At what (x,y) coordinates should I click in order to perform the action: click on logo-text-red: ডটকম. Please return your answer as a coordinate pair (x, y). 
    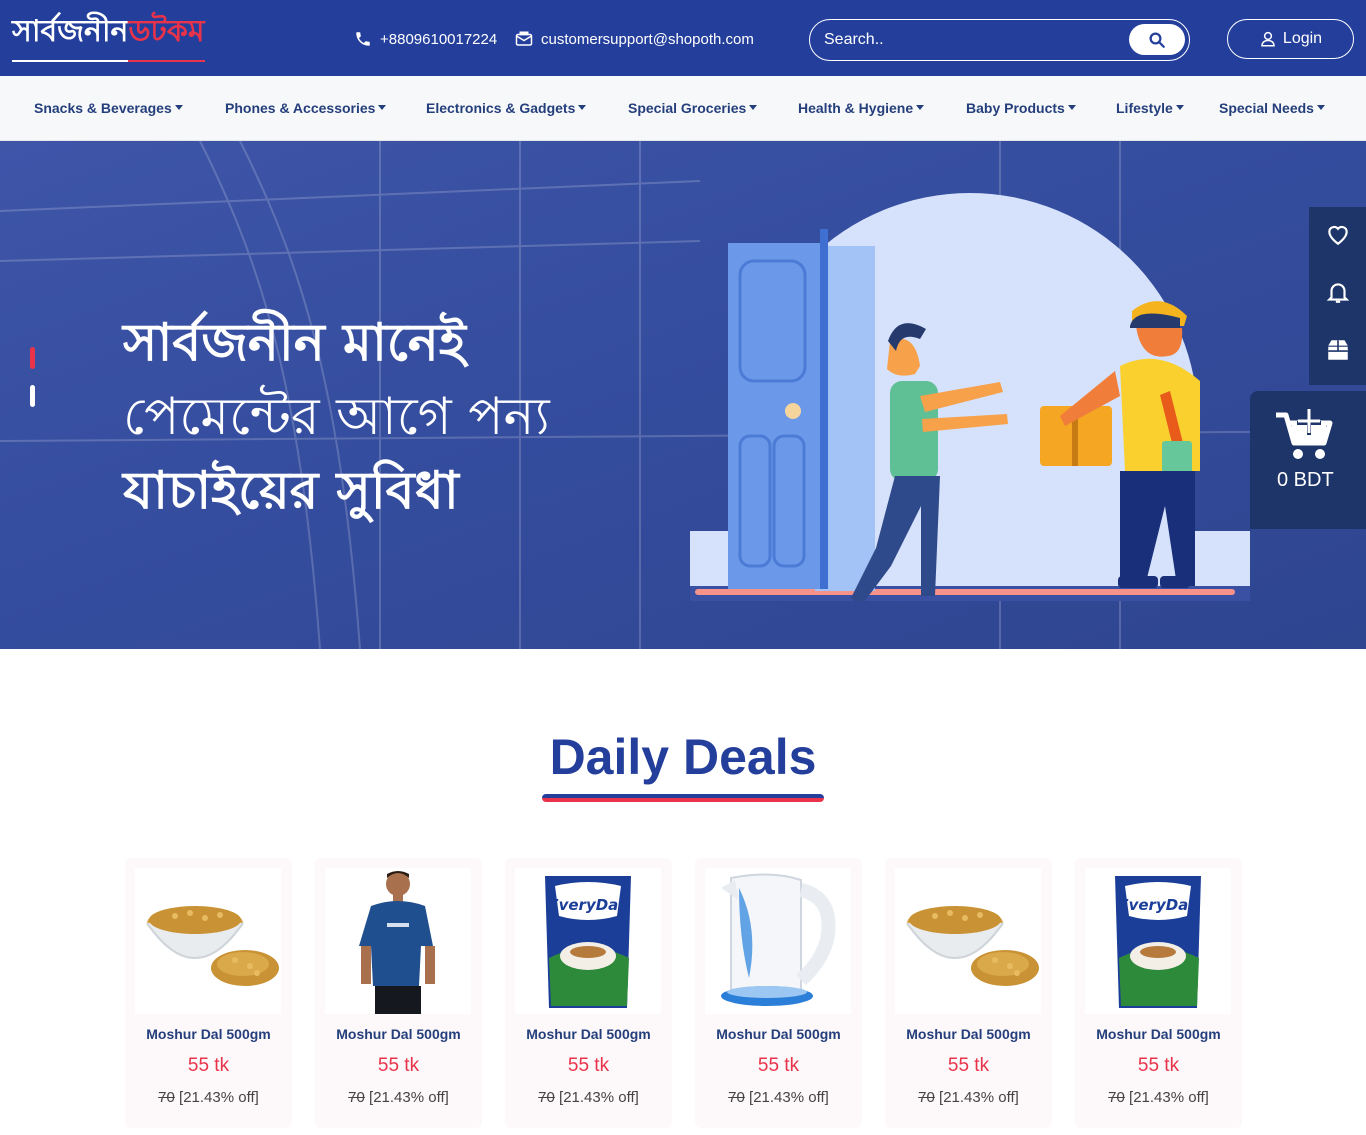
    Looking at the image, I should click on (166, 34).